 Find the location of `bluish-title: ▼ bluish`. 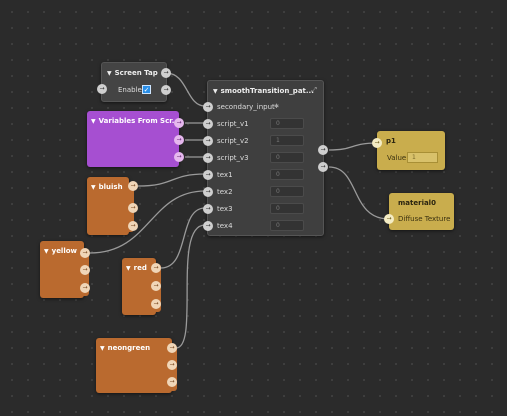

bluish-title: ▼ bluish is located at coordinates (107, 187).